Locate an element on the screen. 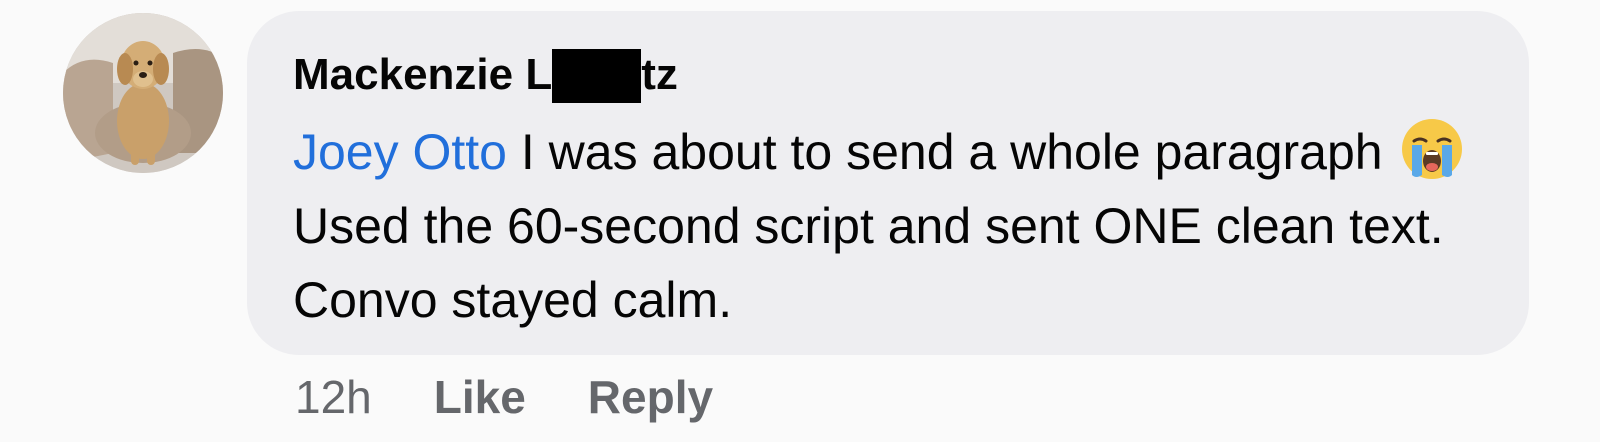 Image resolution: width=1600 pixels, height=442 pixels. avatar is located at coordinates (143, 93).